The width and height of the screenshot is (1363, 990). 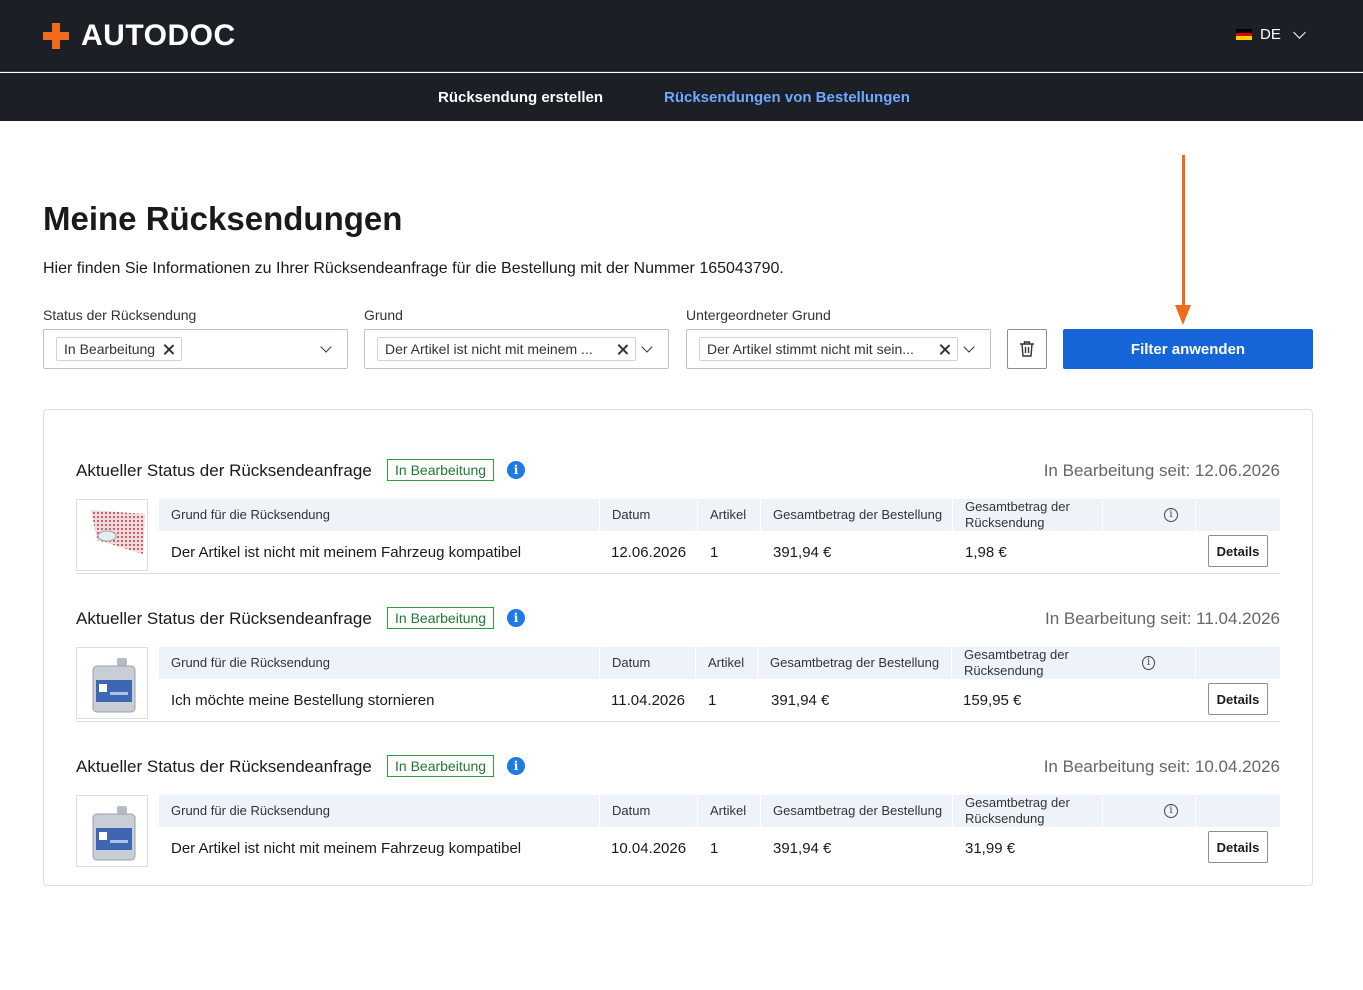 I want to click on trash-icon, so click(x=1027, y=349).